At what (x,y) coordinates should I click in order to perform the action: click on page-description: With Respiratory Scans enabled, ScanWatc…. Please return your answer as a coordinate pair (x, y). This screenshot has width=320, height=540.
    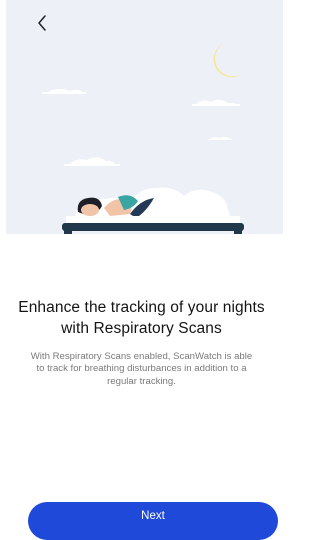
    Looking at the image, I should click on (141, 369).